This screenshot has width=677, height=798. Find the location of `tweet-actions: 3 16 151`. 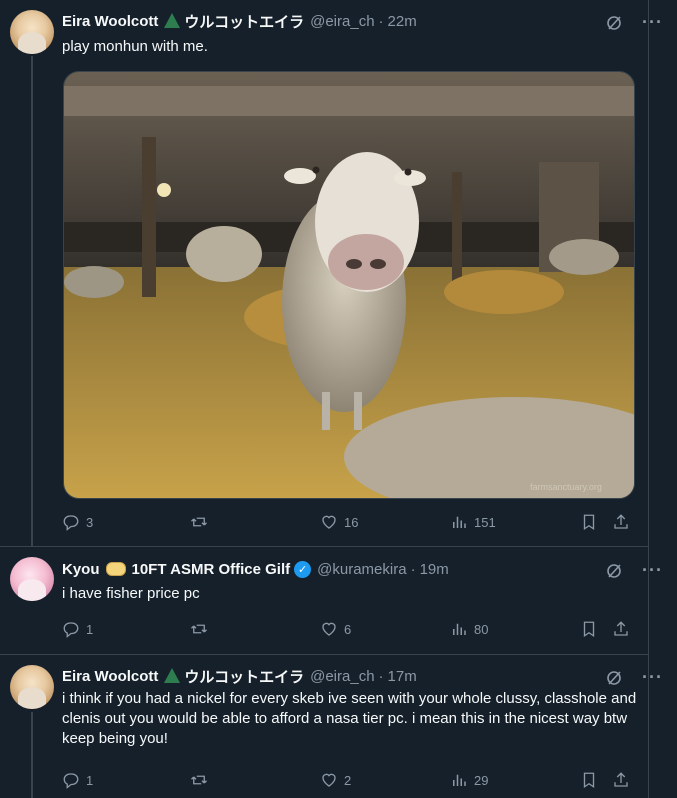

tweet-actions: 3 16 151 is located at coordinates (347, 522).